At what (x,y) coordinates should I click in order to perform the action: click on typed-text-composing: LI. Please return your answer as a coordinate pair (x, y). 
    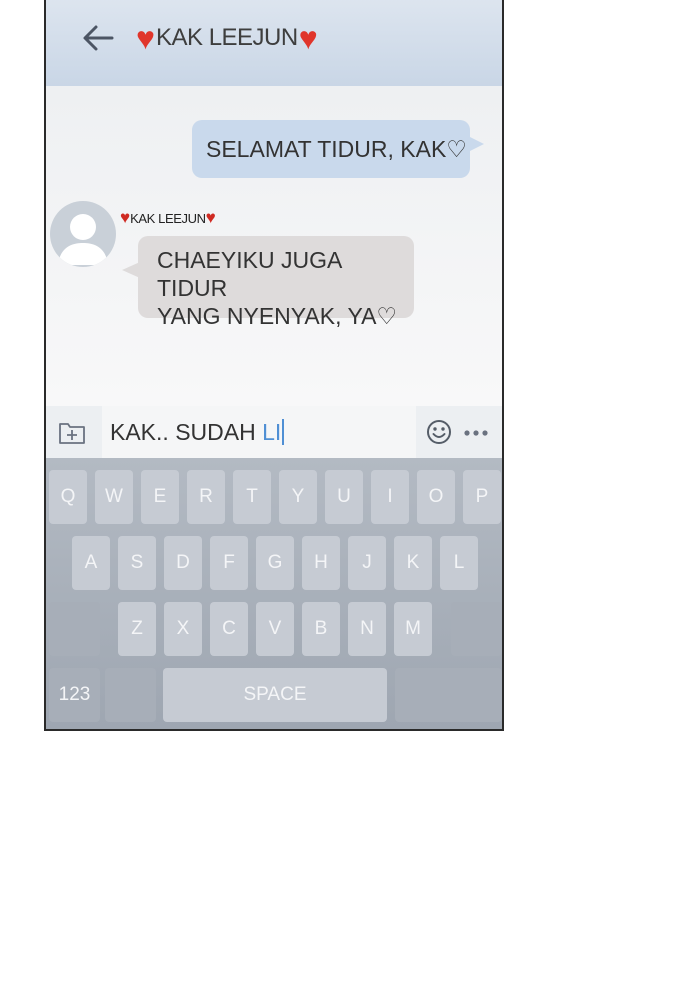
    Looking at the image, I should click on (272, 431).